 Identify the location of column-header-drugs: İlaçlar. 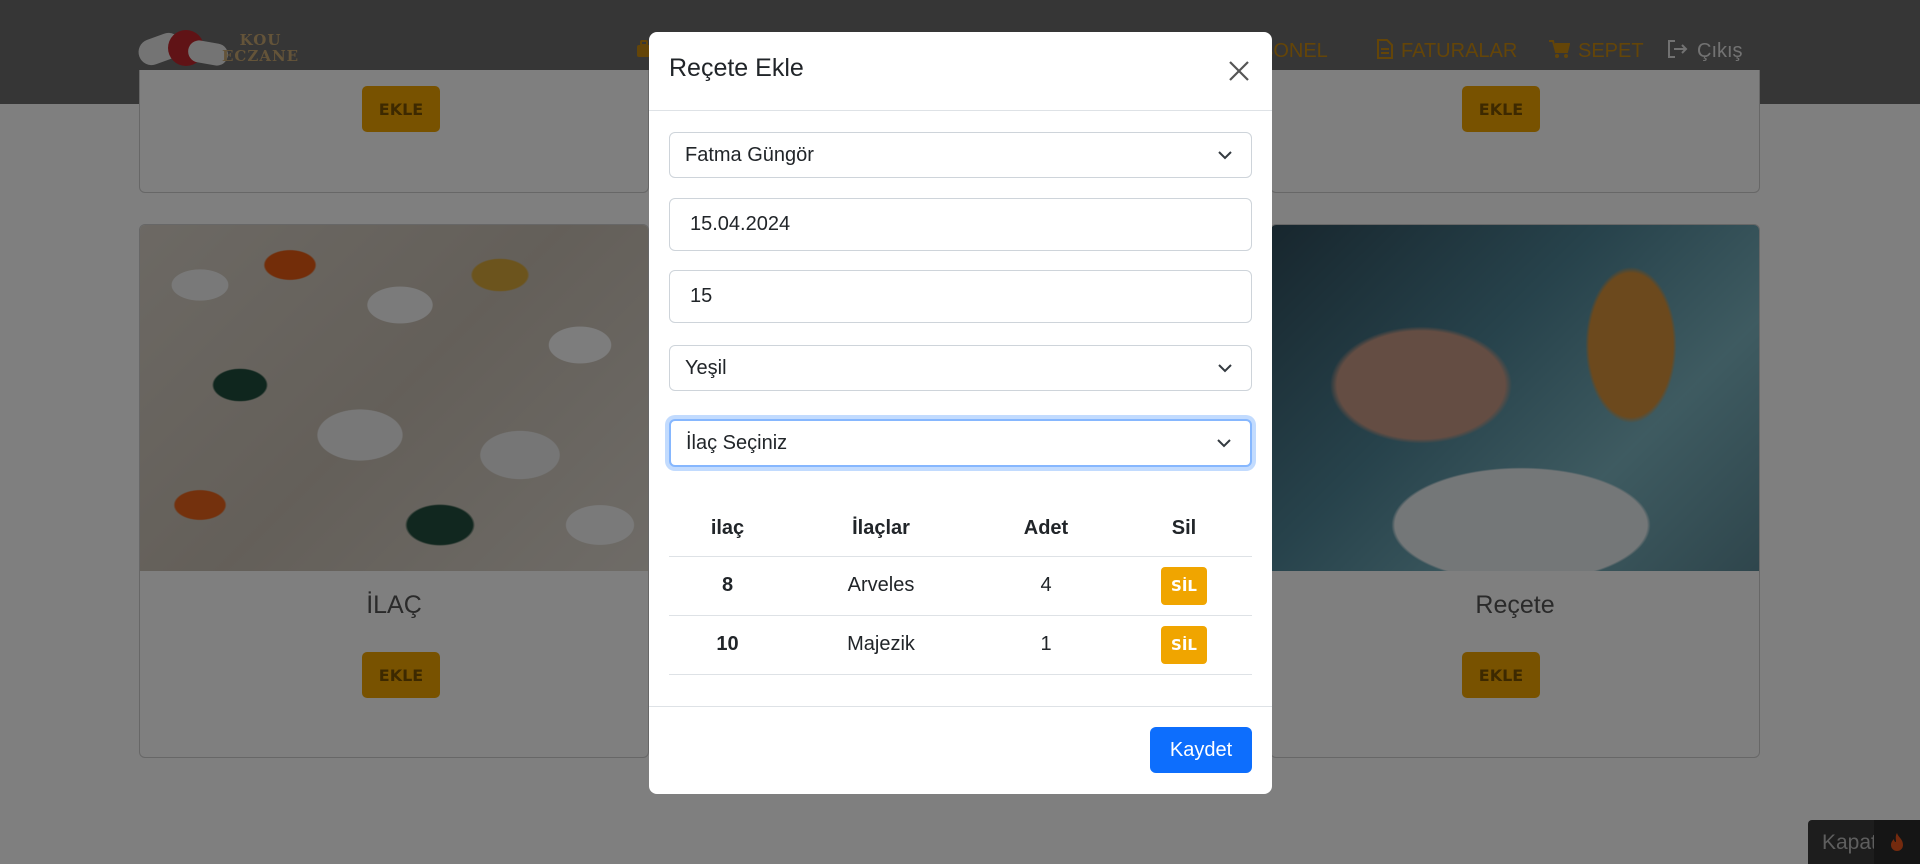
(881, 529).